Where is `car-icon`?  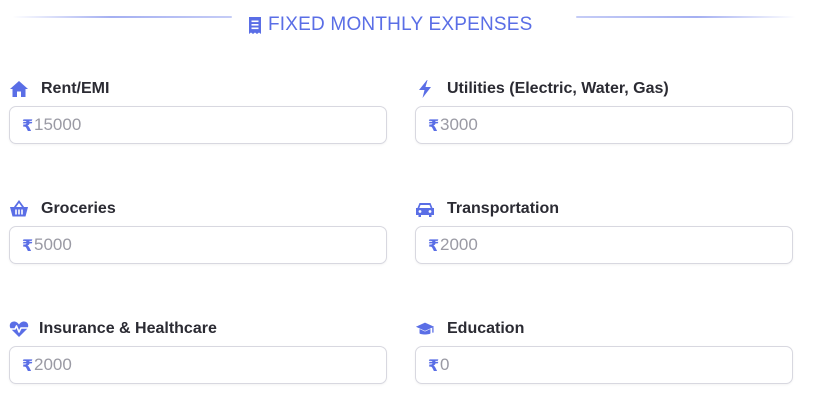 car-icon is located at coordinates (425, 209).